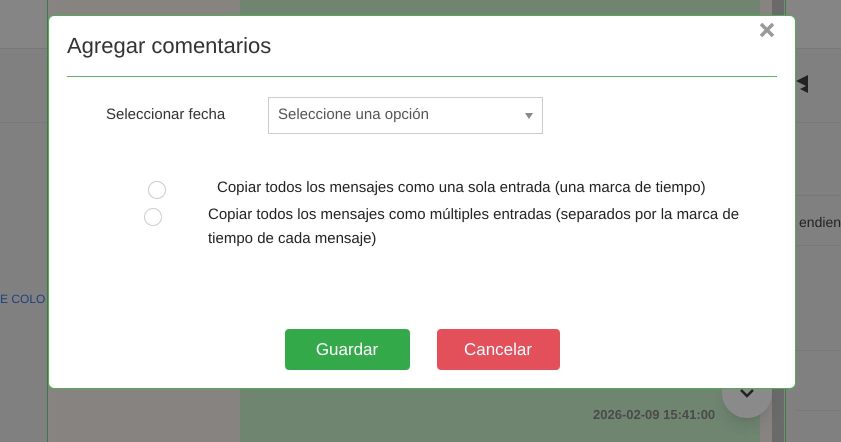 The height and width of the screenshot is (442, 841). What do you see at coordinates (654, 415) in the screenshot?
I see `message-timestamp: 2026-02-09 15:41:00` at bounding box center [654, 415].